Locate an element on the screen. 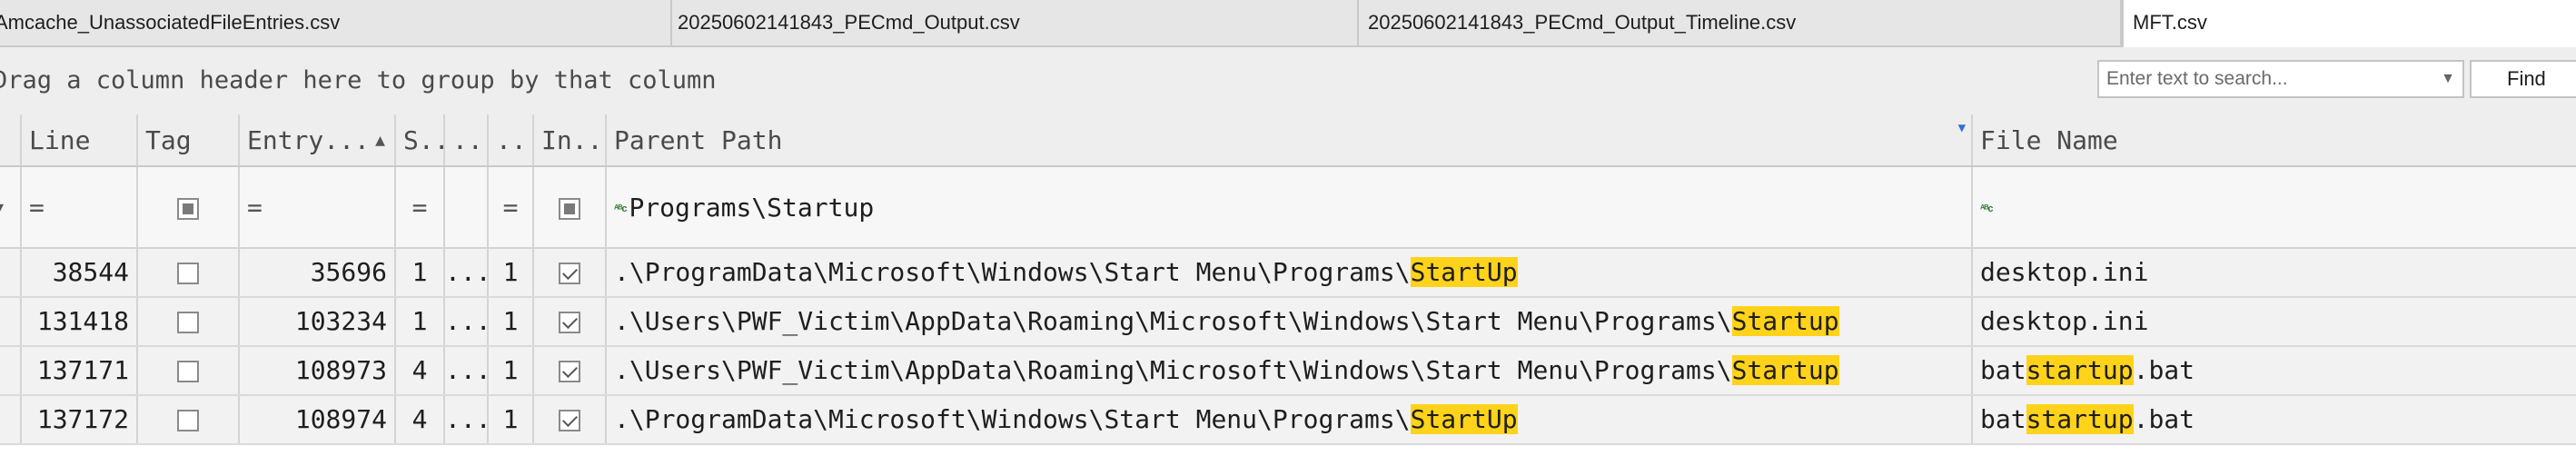 The image size is (2576, 456). tab-label: MFT.csv is located at coordinates (2170, 22).